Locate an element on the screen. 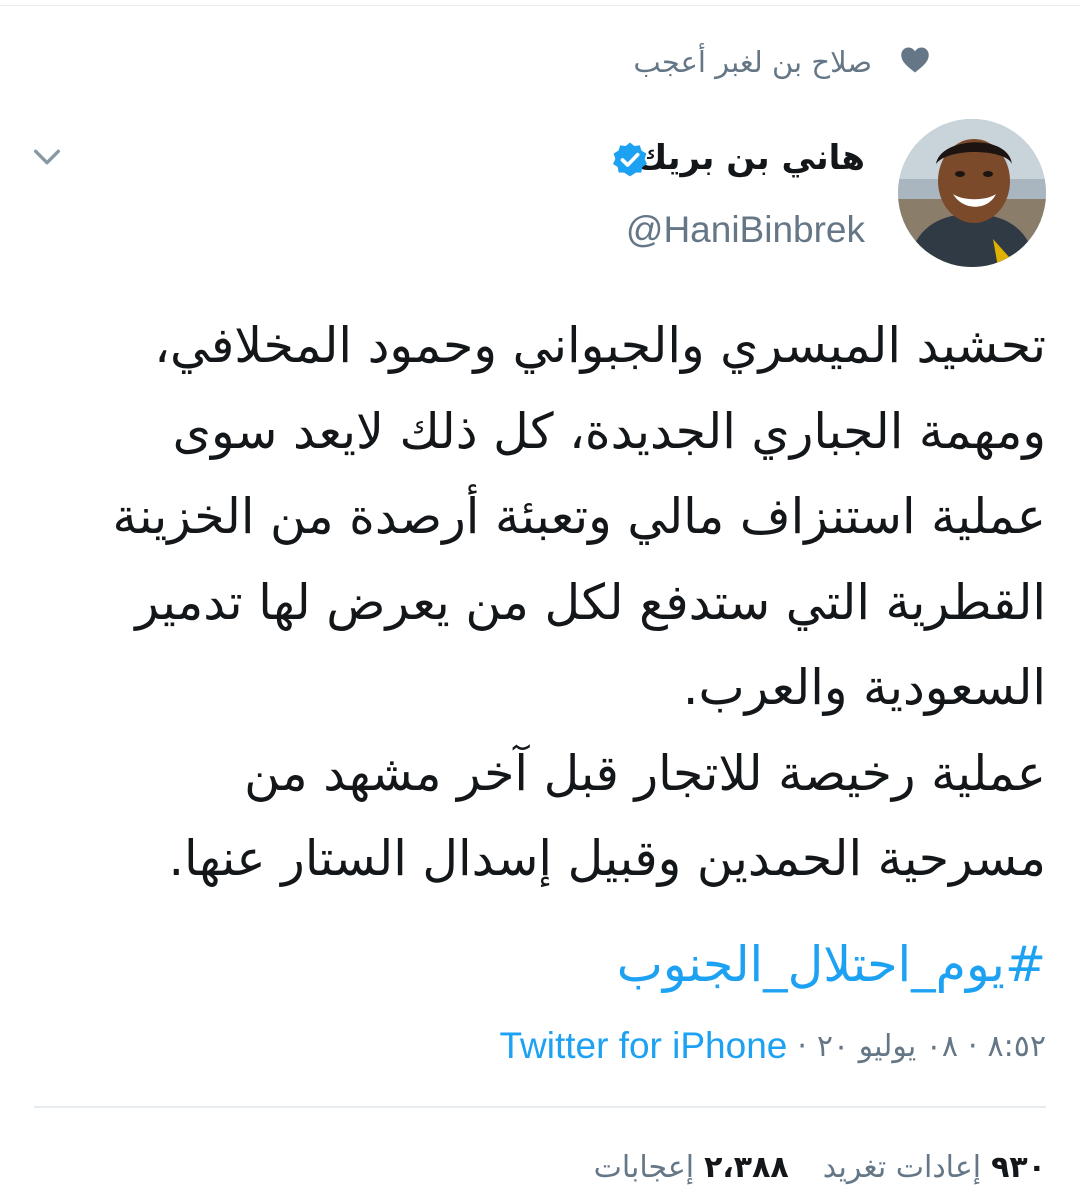 Image resolution: width=1080 pixels, height=1192 pixels. tweet-meta: Twitter for iPhone · ٠٨ يوليو ٢٠ · ٨:٥٢ is located at coordinates (772, 1046).